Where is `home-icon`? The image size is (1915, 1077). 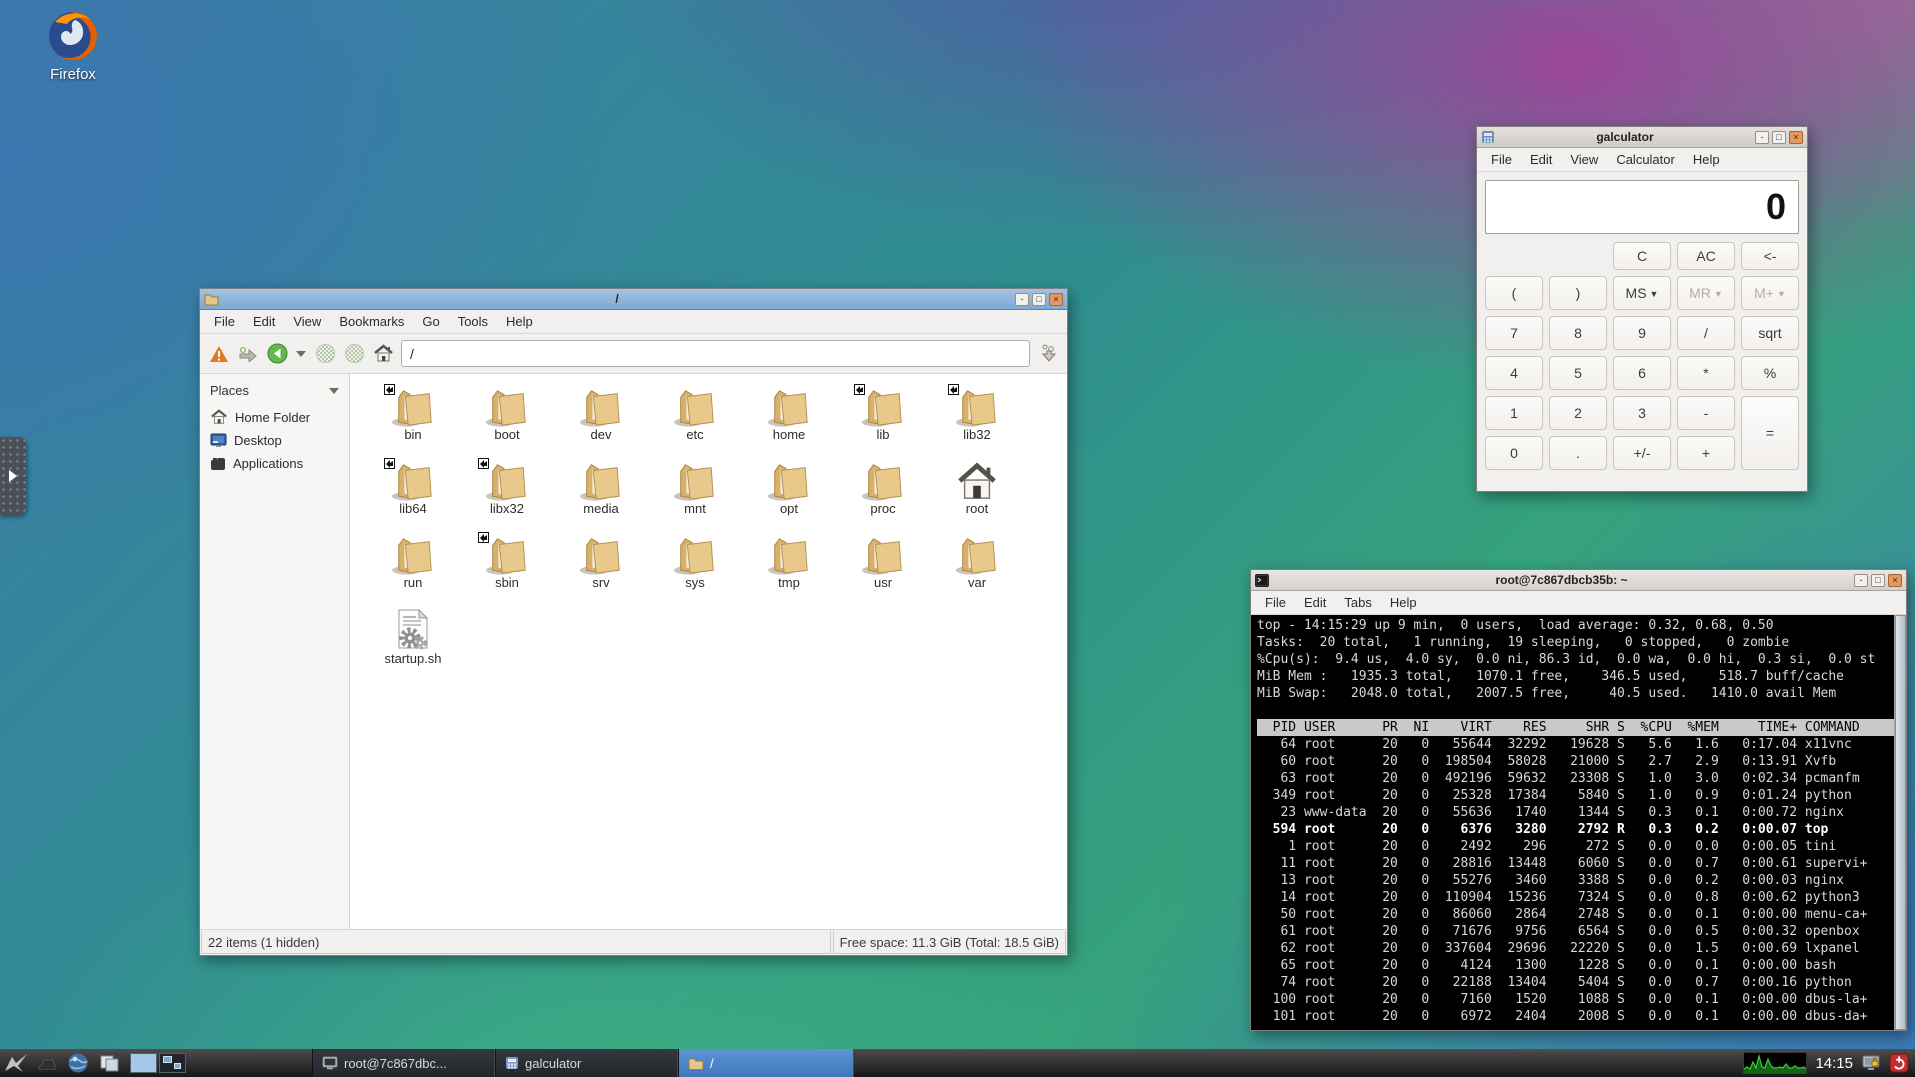 home-icon is located at coordinates (383, 354).